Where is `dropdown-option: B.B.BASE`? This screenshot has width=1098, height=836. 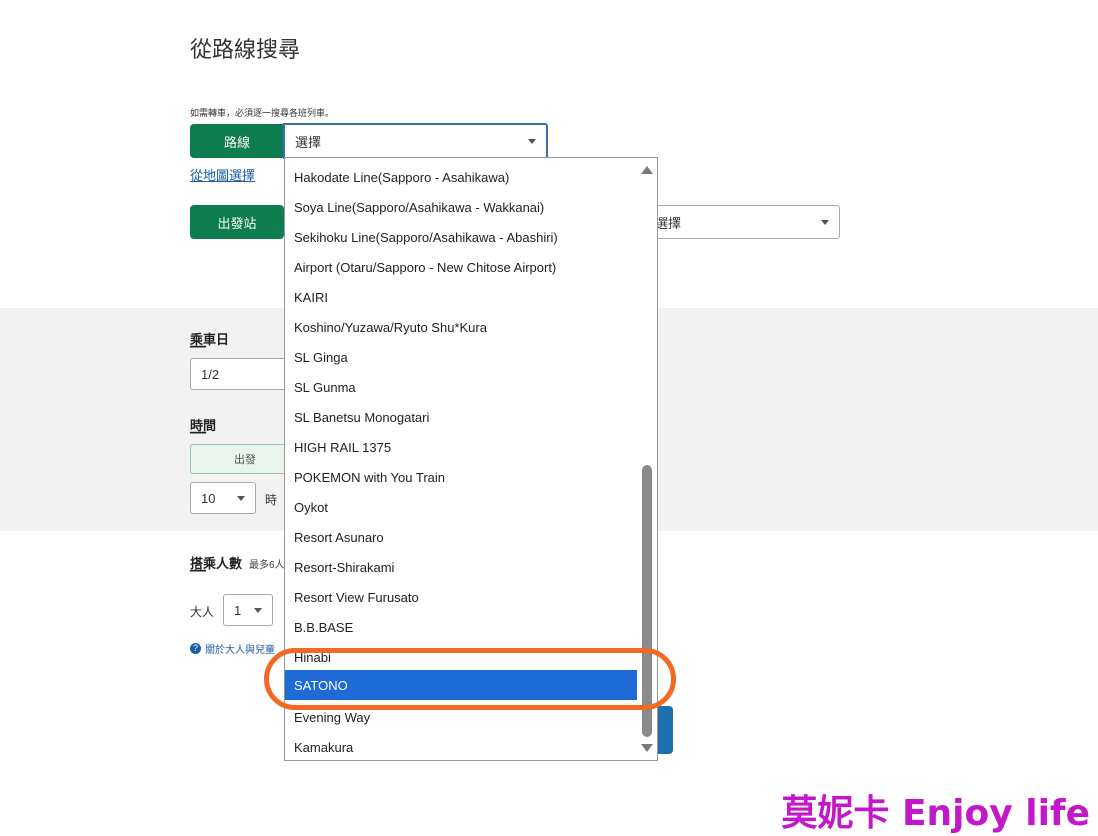
dropdown-option: B.B.BASE is located at coordinates (461, 627).